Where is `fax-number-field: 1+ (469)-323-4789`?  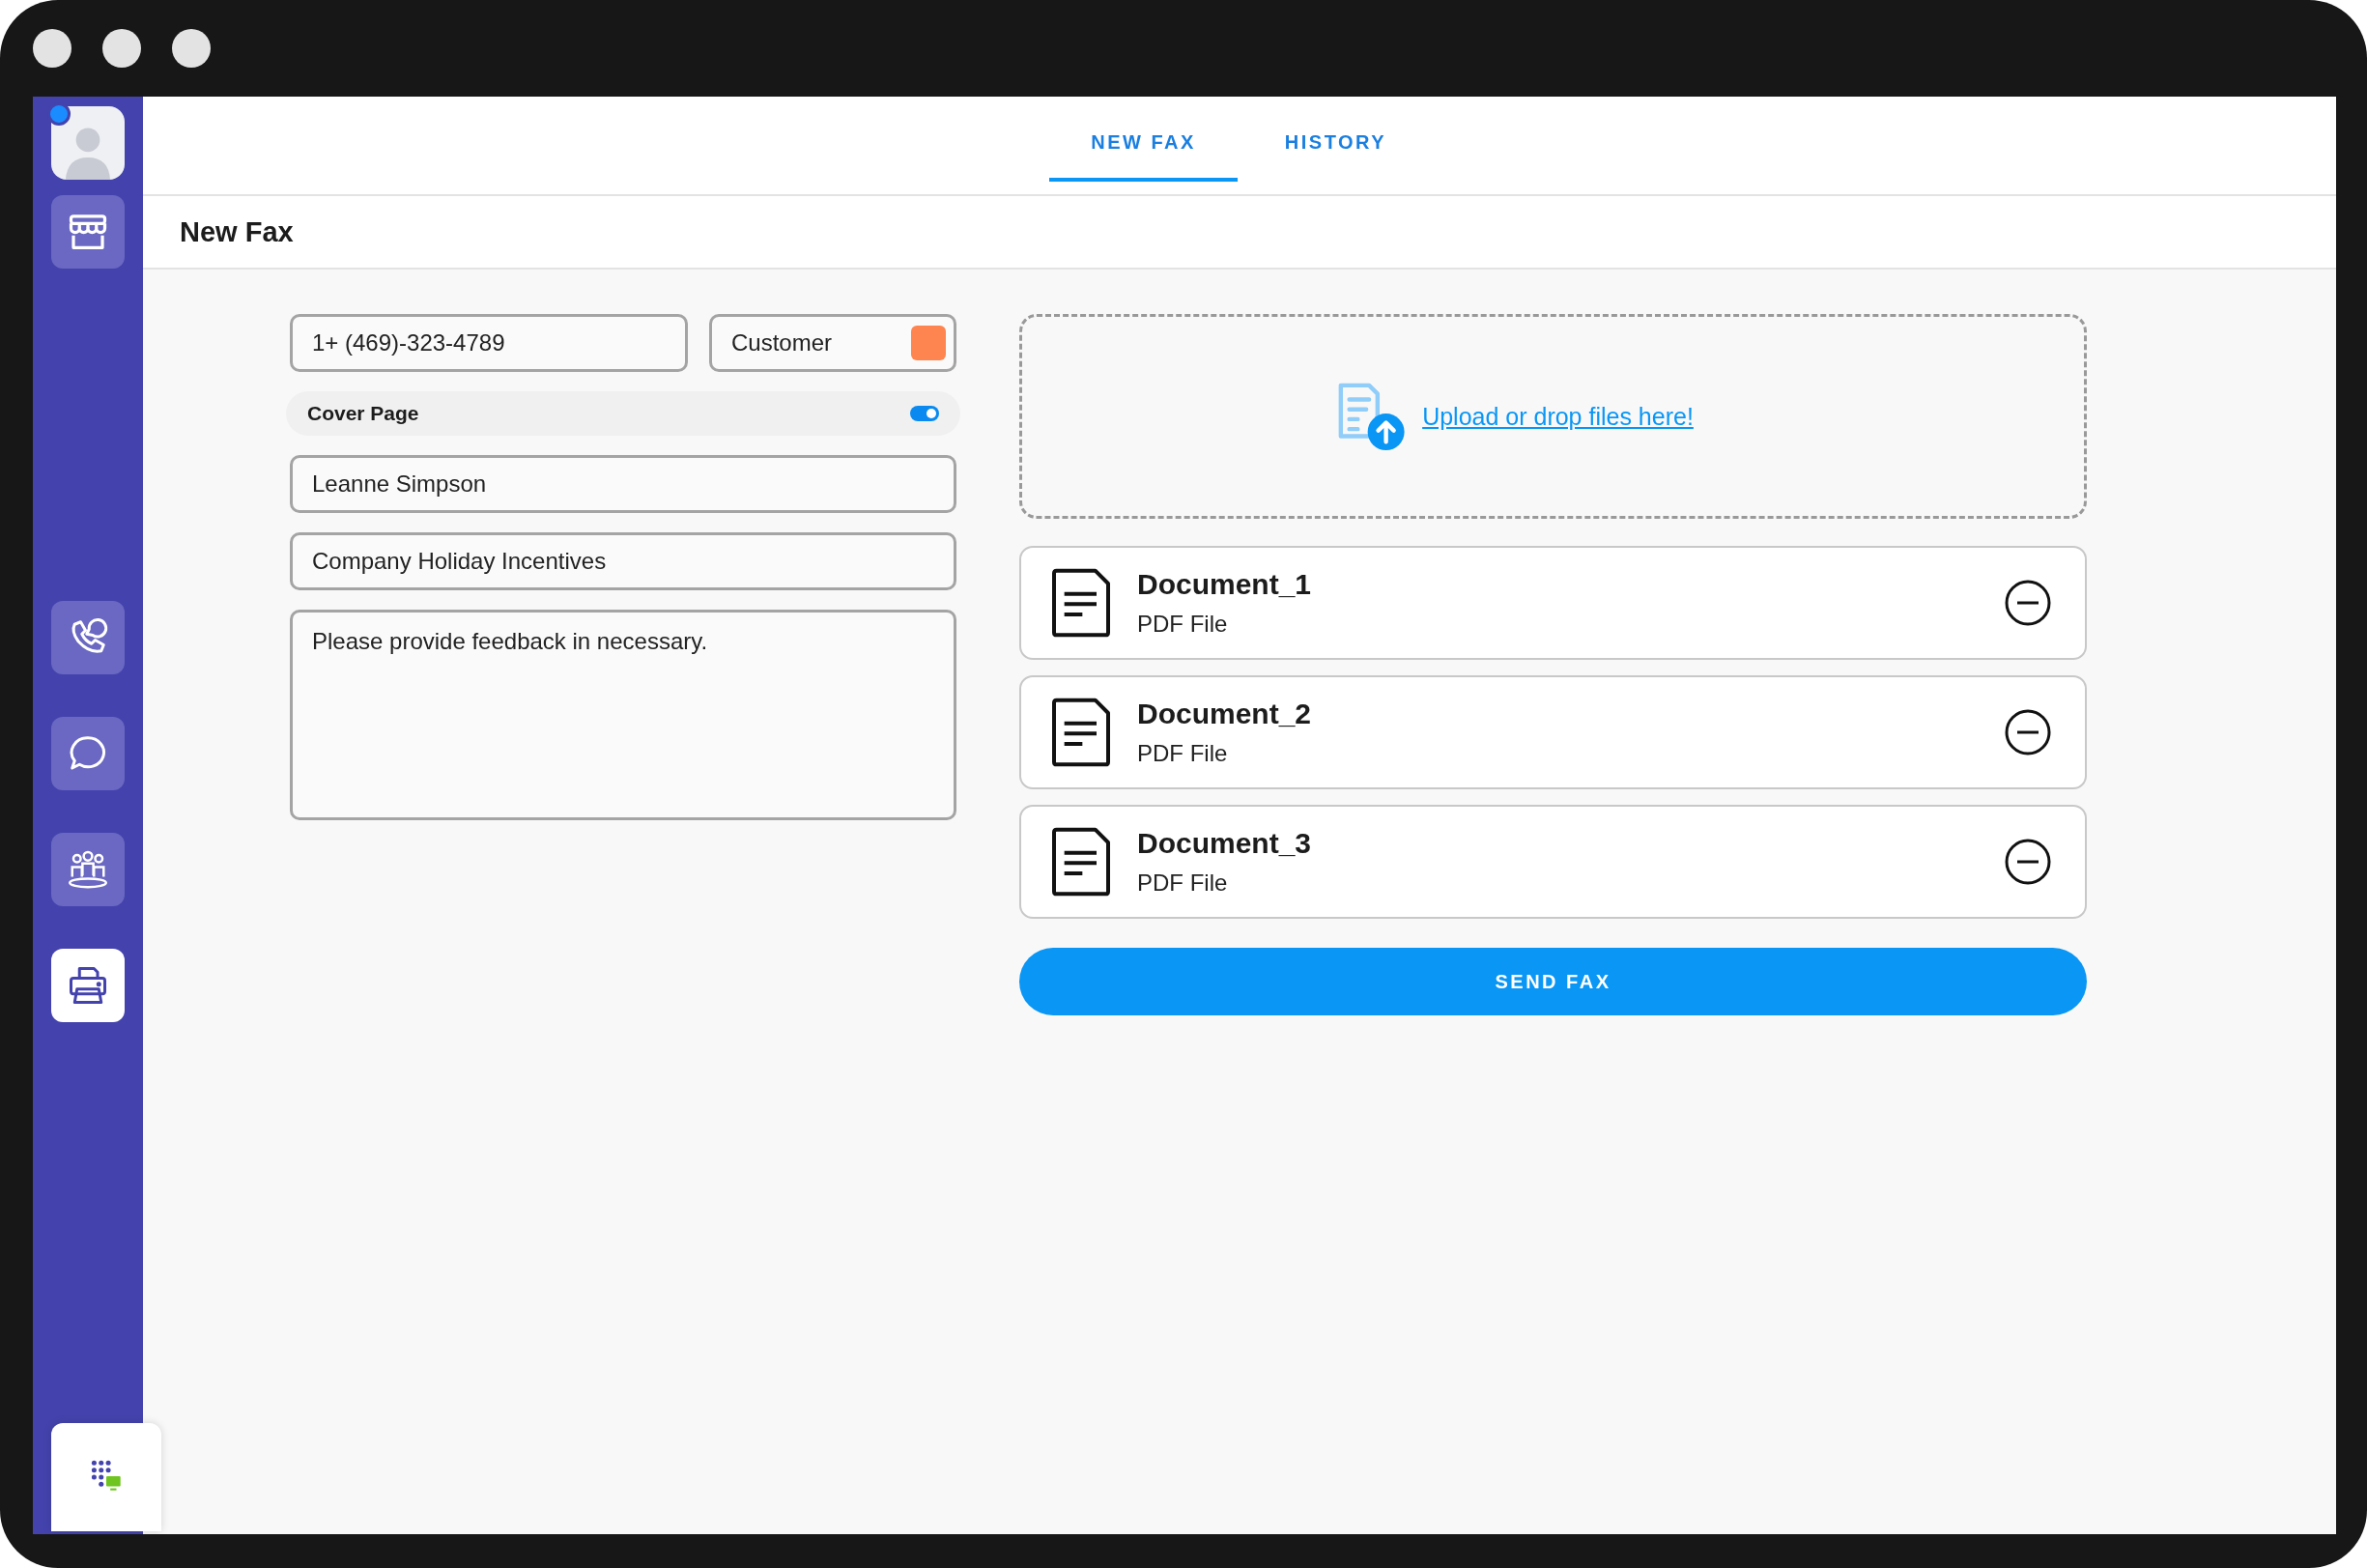
fax-number-field: 1+ (469)-323-4789 is located at coordinates (489, 343).